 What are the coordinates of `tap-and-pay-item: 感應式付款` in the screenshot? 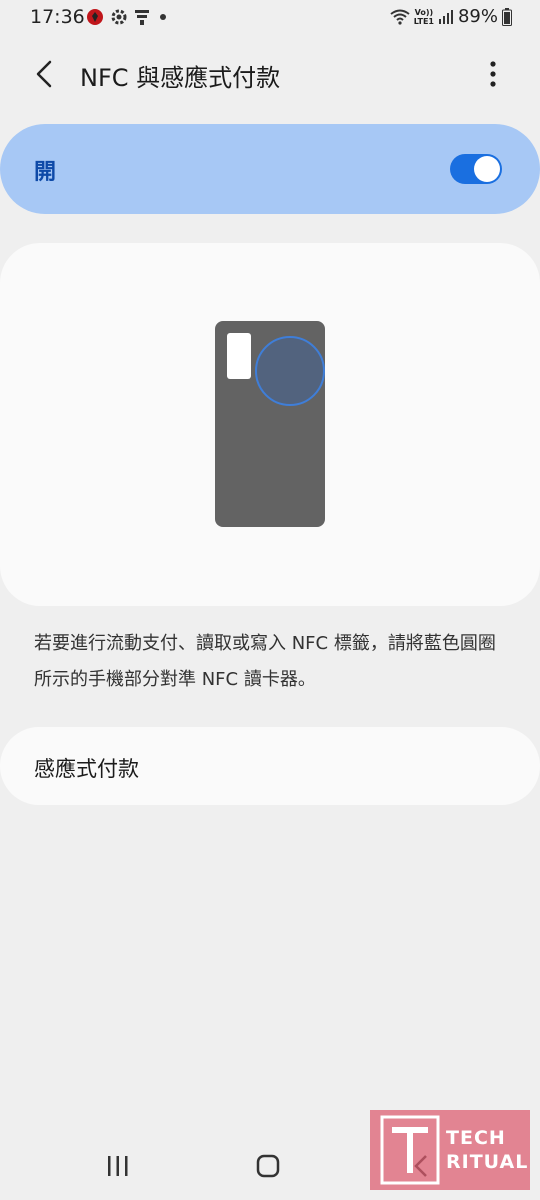 It's located at (270, 766).